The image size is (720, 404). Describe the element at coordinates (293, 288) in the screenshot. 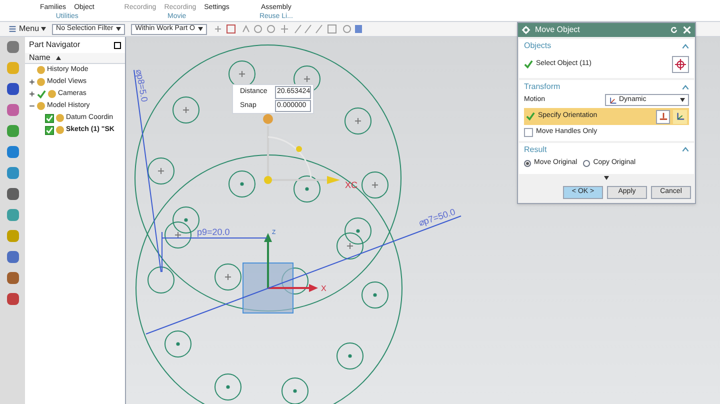

I see `x-axis-arrow` at that location.